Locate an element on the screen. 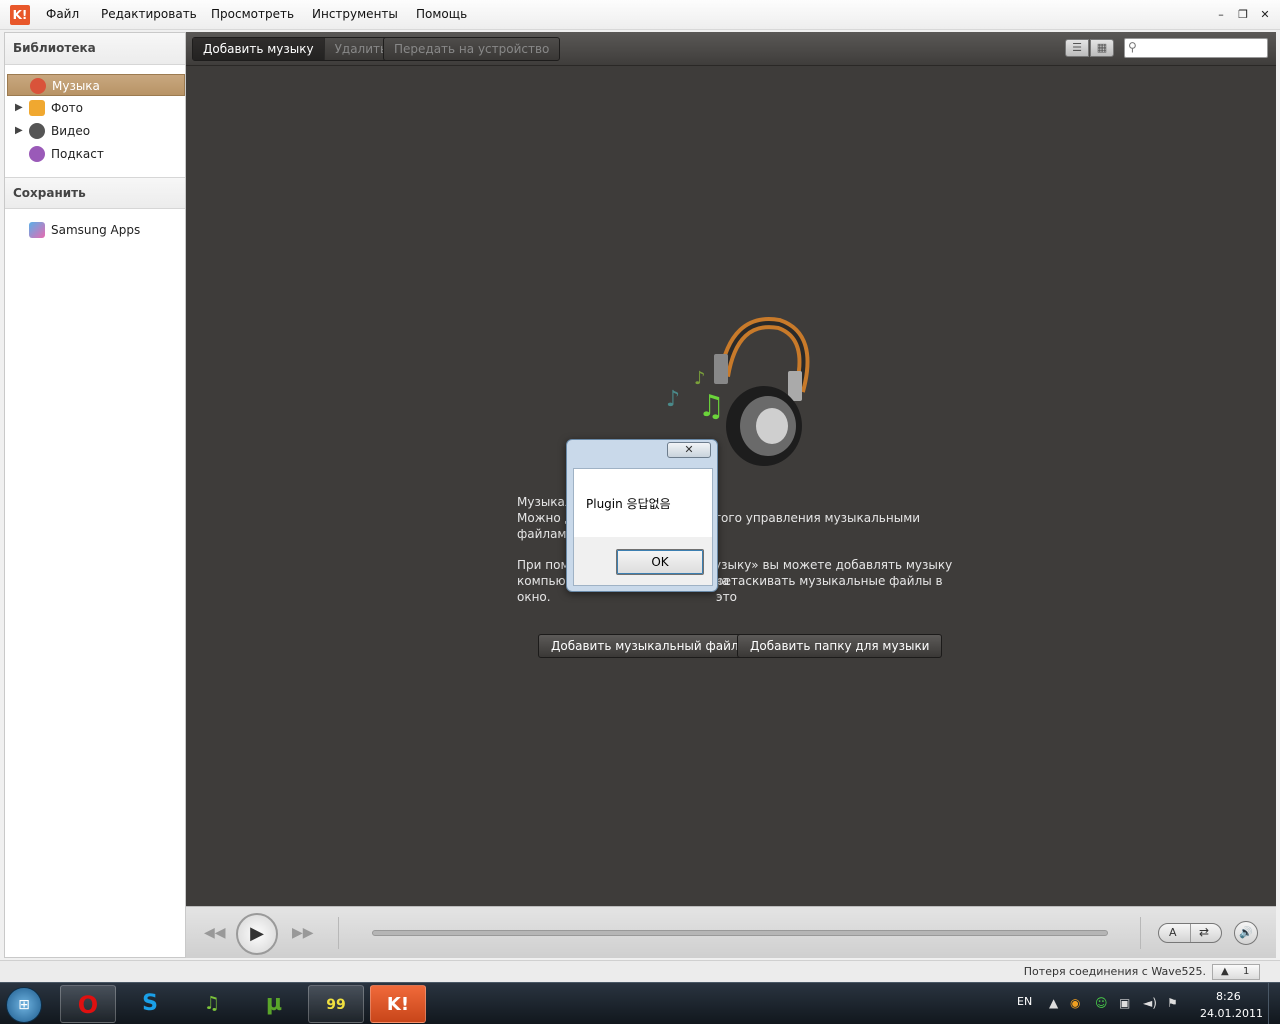 Image resolution: width=1280 pixels, height=1024 pixels. counter-arrow-icon: ▲ is located at coordinates (1225, 971).